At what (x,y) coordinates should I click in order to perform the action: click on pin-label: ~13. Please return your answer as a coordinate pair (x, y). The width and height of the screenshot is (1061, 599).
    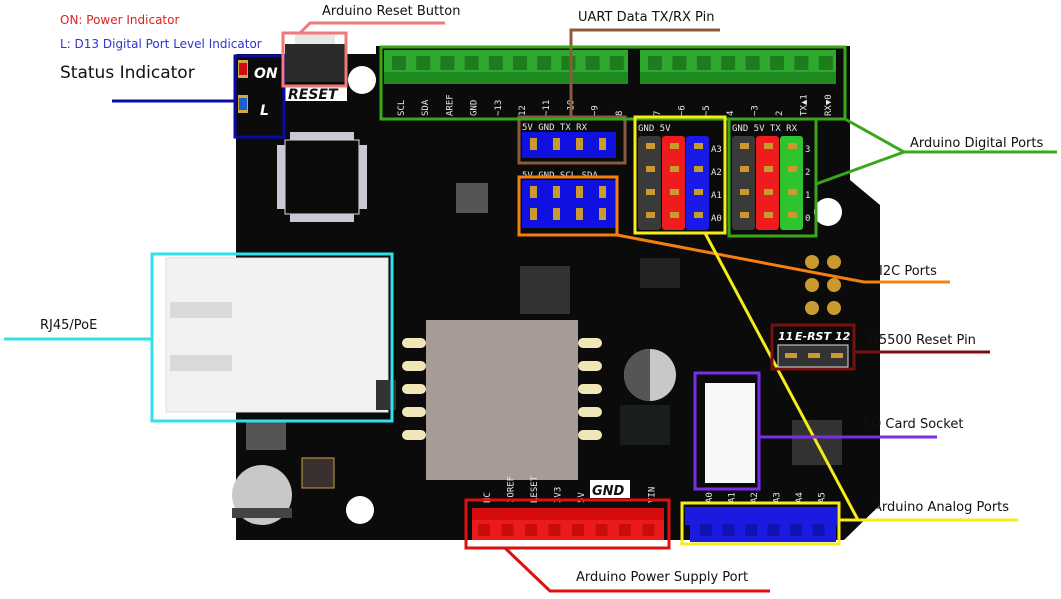
    Looking at the image, I should click on (499, 108).